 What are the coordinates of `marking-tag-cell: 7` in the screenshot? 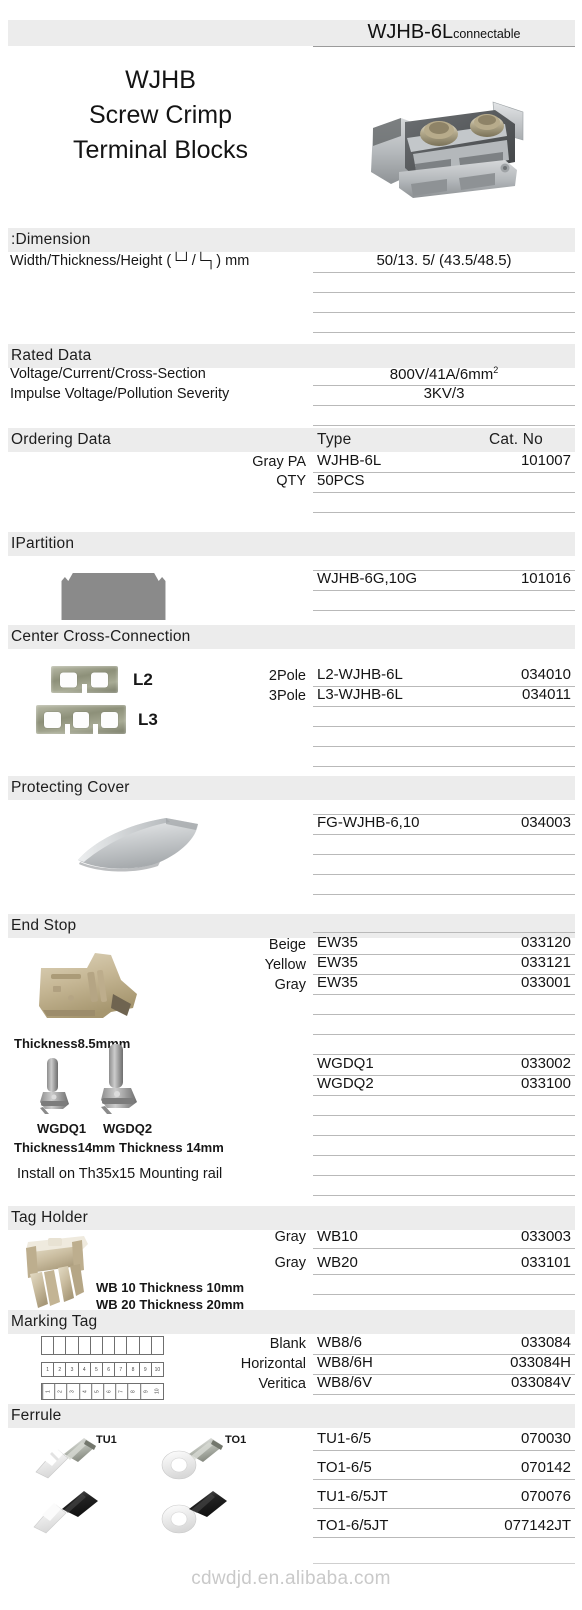 It's located at (121, 1369).